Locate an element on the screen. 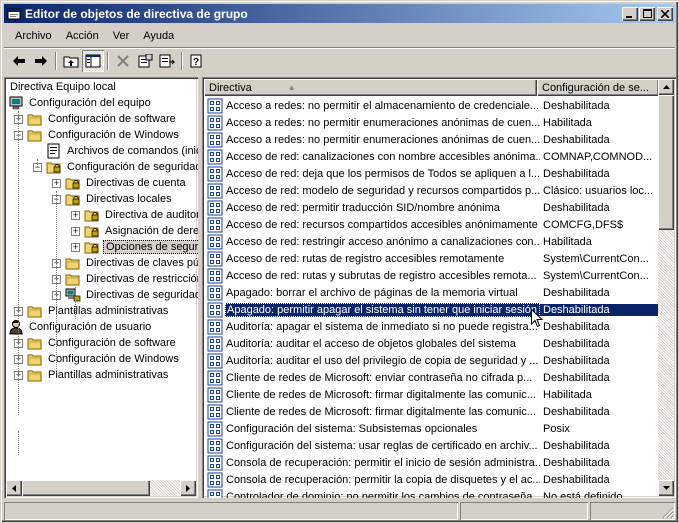  menu-archivo: Archivo is located at coordinates (33, 36).